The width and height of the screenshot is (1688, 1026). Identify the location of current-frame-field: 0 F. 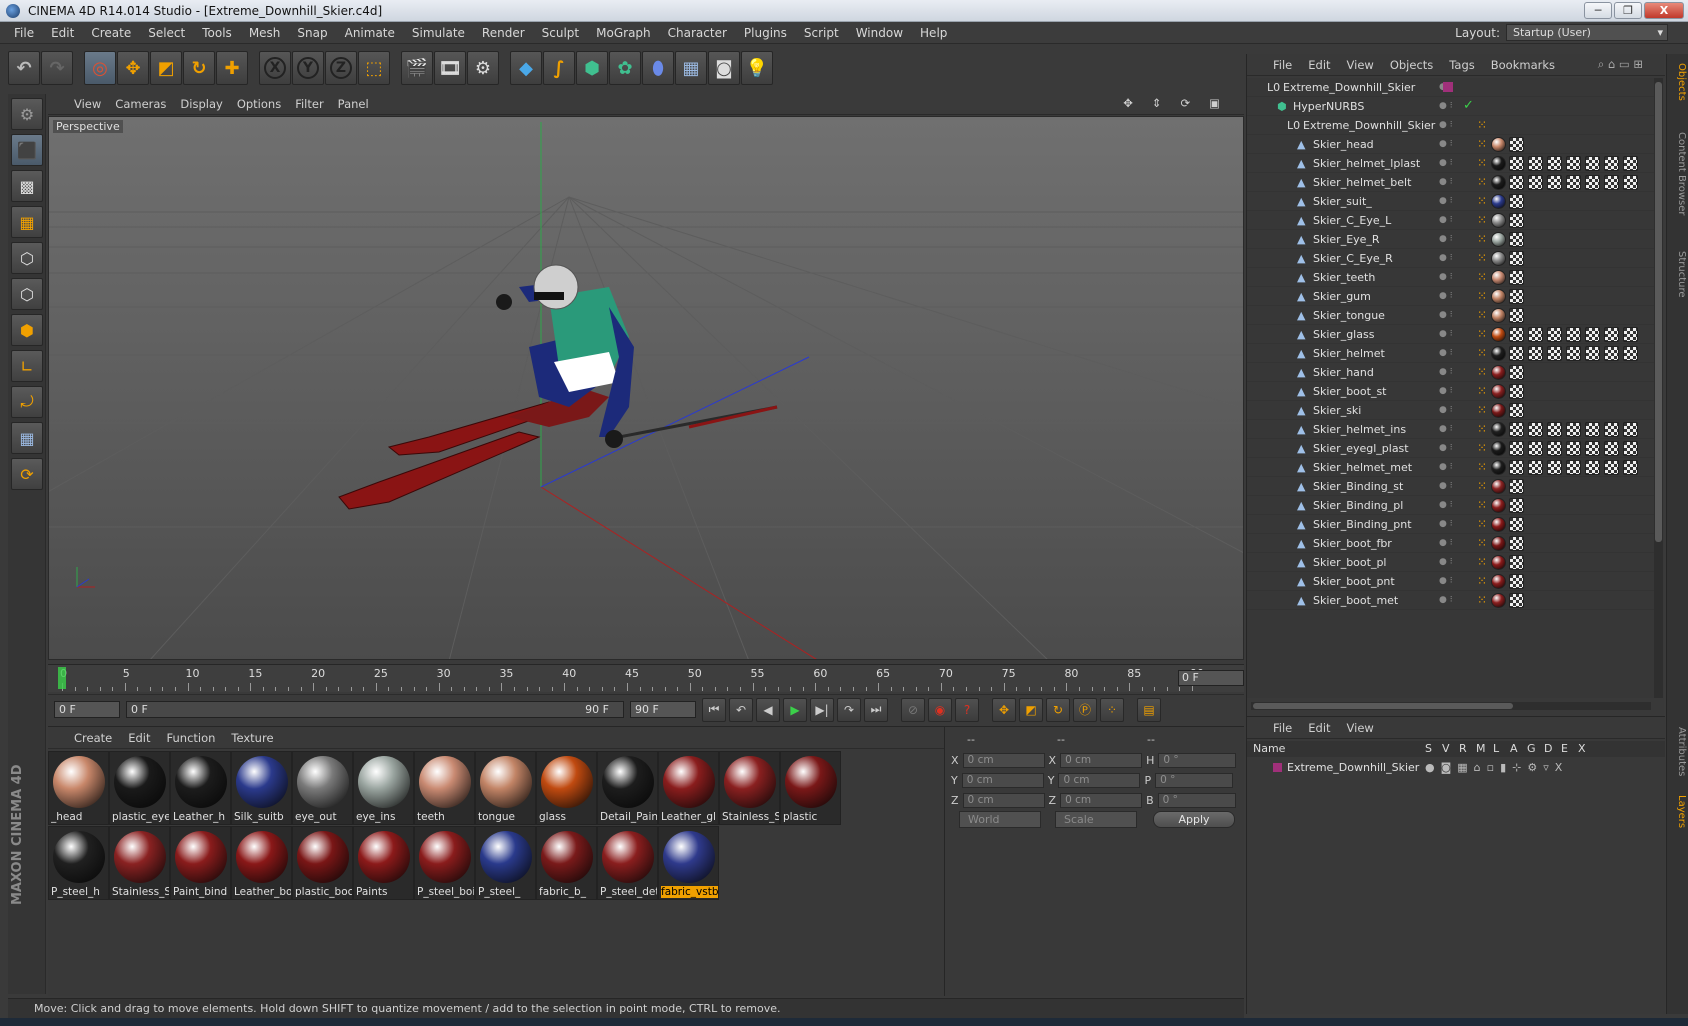
(1211, 678).